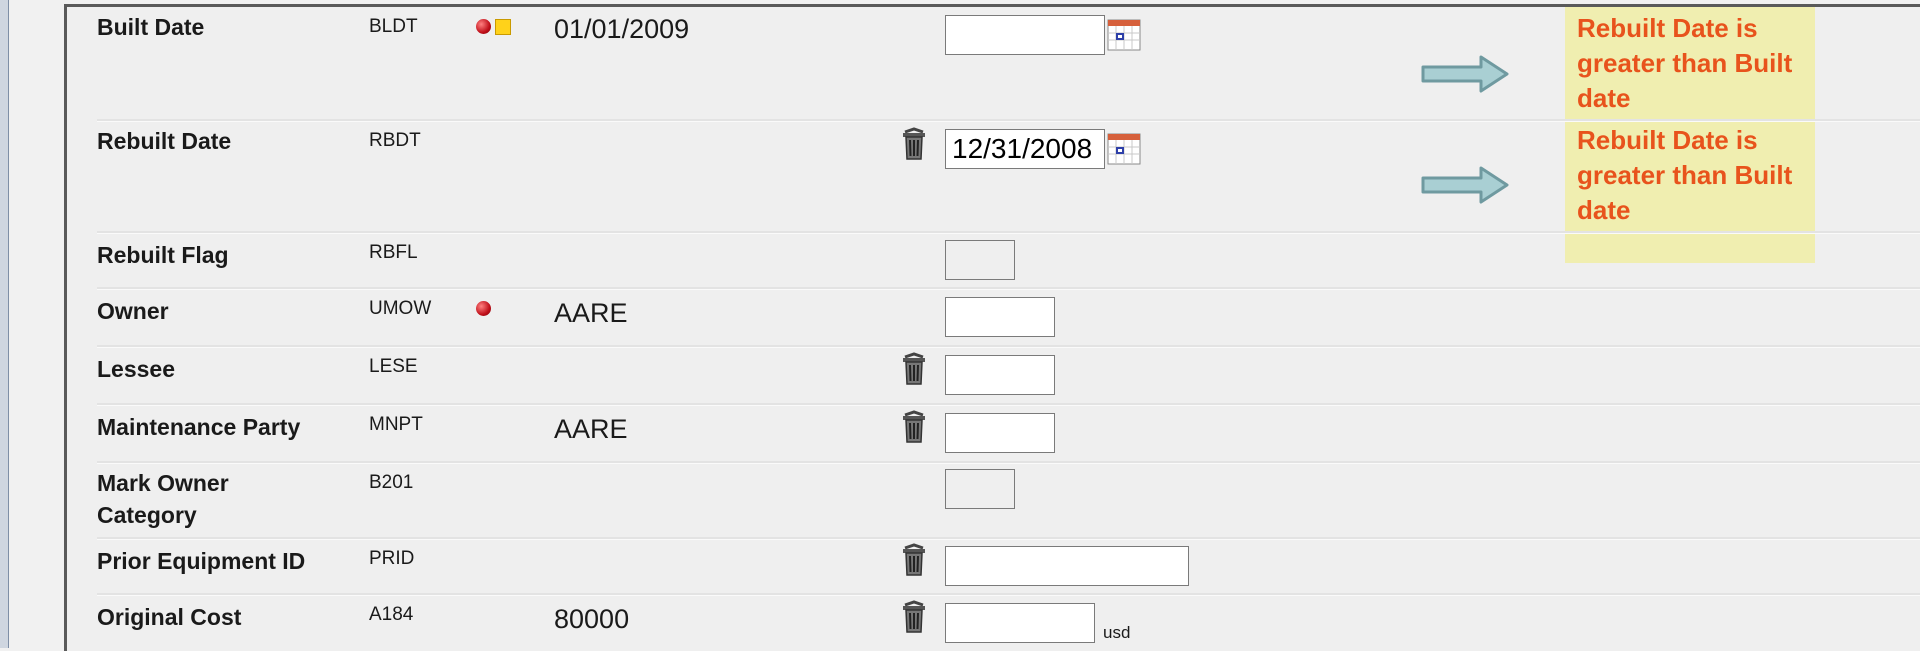 Image resolution: width=1920 pixels, height=651 pixels. I want to click on row-rebuilt-flag: Rebuilt Flag RBFL, so click(993, 260).